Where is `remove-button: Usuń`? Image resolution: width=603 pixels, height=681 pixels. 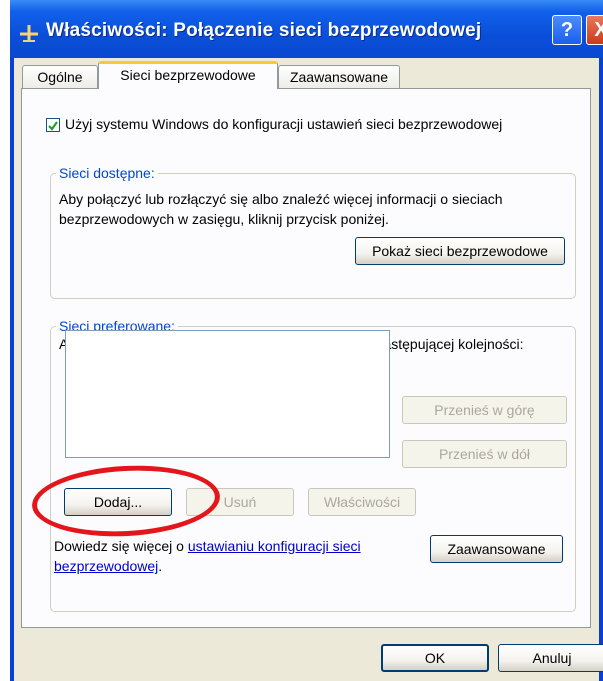 remove-button: Usuń is located at coordinates (240, 502).